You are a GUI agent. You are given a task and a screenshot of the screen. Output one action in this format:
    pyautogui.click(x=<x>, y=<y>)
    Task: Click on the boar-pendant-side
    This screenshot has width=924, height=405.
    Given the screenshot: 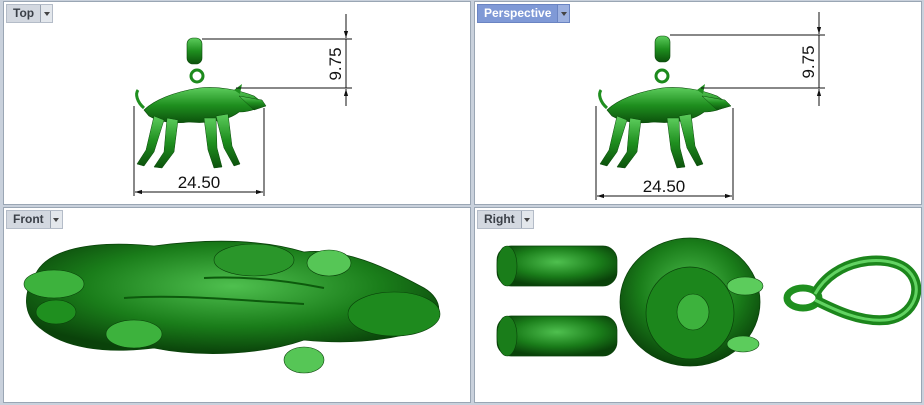 What is the action you would take?
    pyautogui.click(x=201, y=103)
    